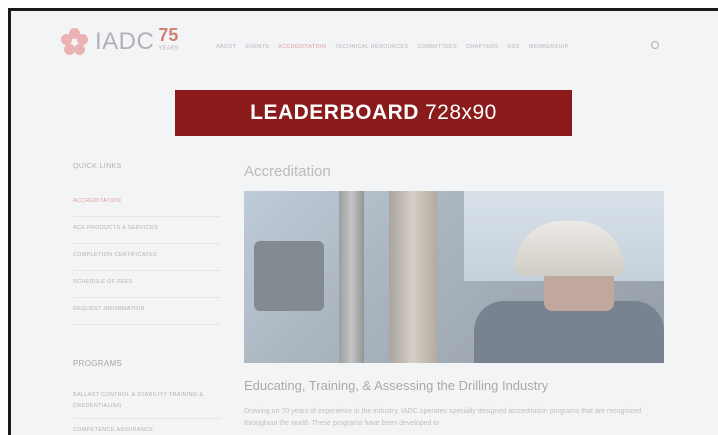 This screenshot has width=718, height=435. Describe the element at coordinates (147, 284) in the screenshot. I see `sidebar-item-schedule-of-fees: SCHEDULE OF FEES` at that location.